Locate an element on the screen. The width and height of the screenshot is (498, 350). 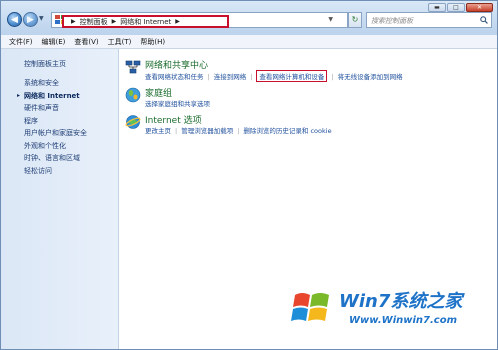
address-bar: ▶ 控制面板 ▶ 网络和 Internet ▶ ▼ is located at coordinates (199, 20).